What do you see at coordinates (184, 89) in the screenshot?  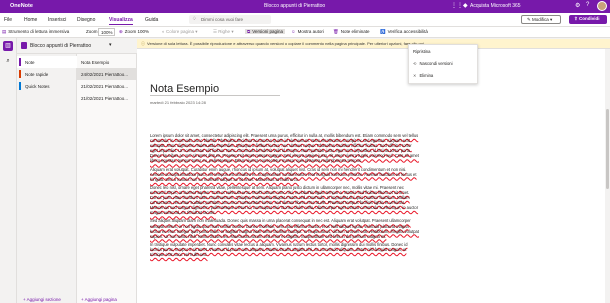 I see `page-title: Nota Esempio` at bounding box center [184, 89].